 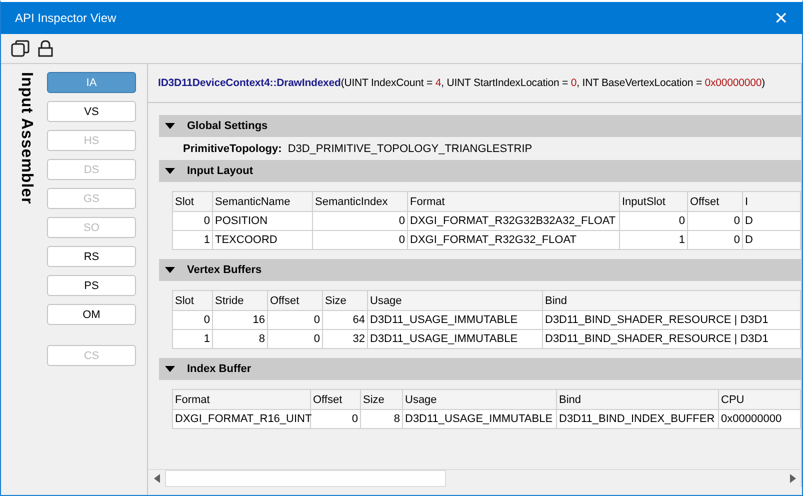 I want to click on table-cell: DXGI_FORMAT_R16_UINT, so click(x=241, y=419).